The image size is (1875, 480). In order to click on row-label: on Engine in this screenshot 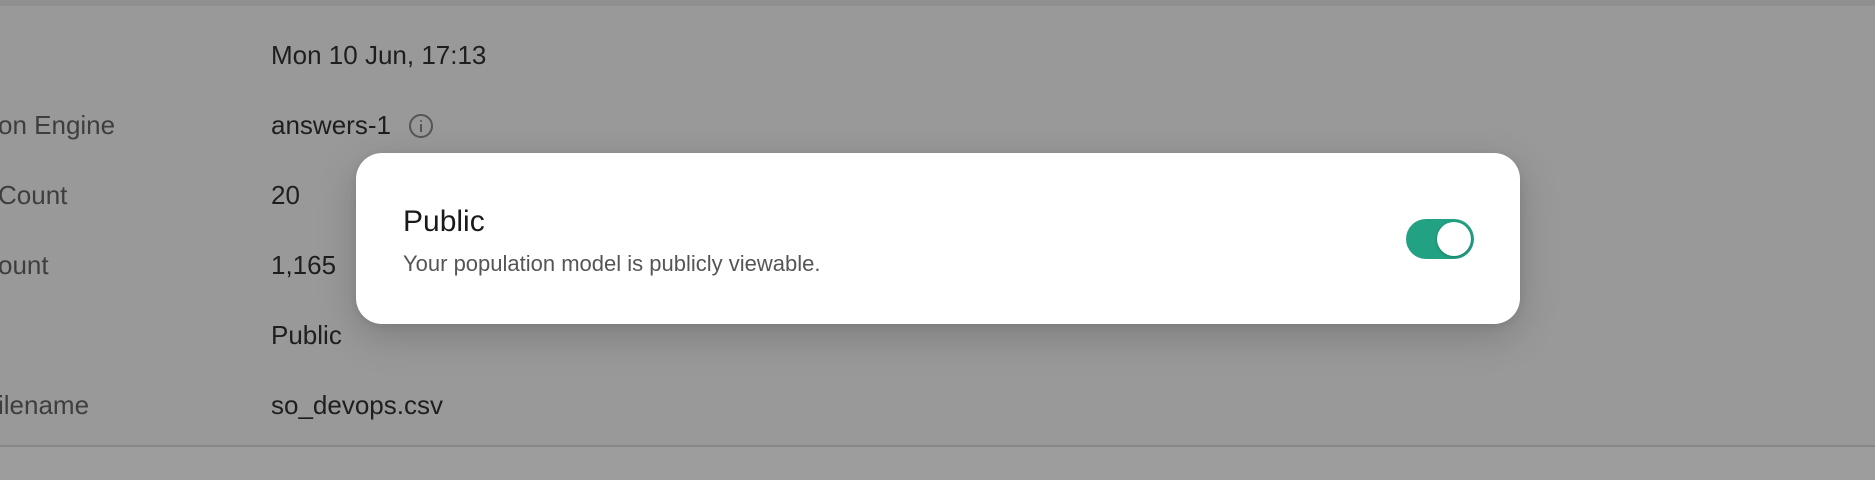, I will do `click(58, 125)`.